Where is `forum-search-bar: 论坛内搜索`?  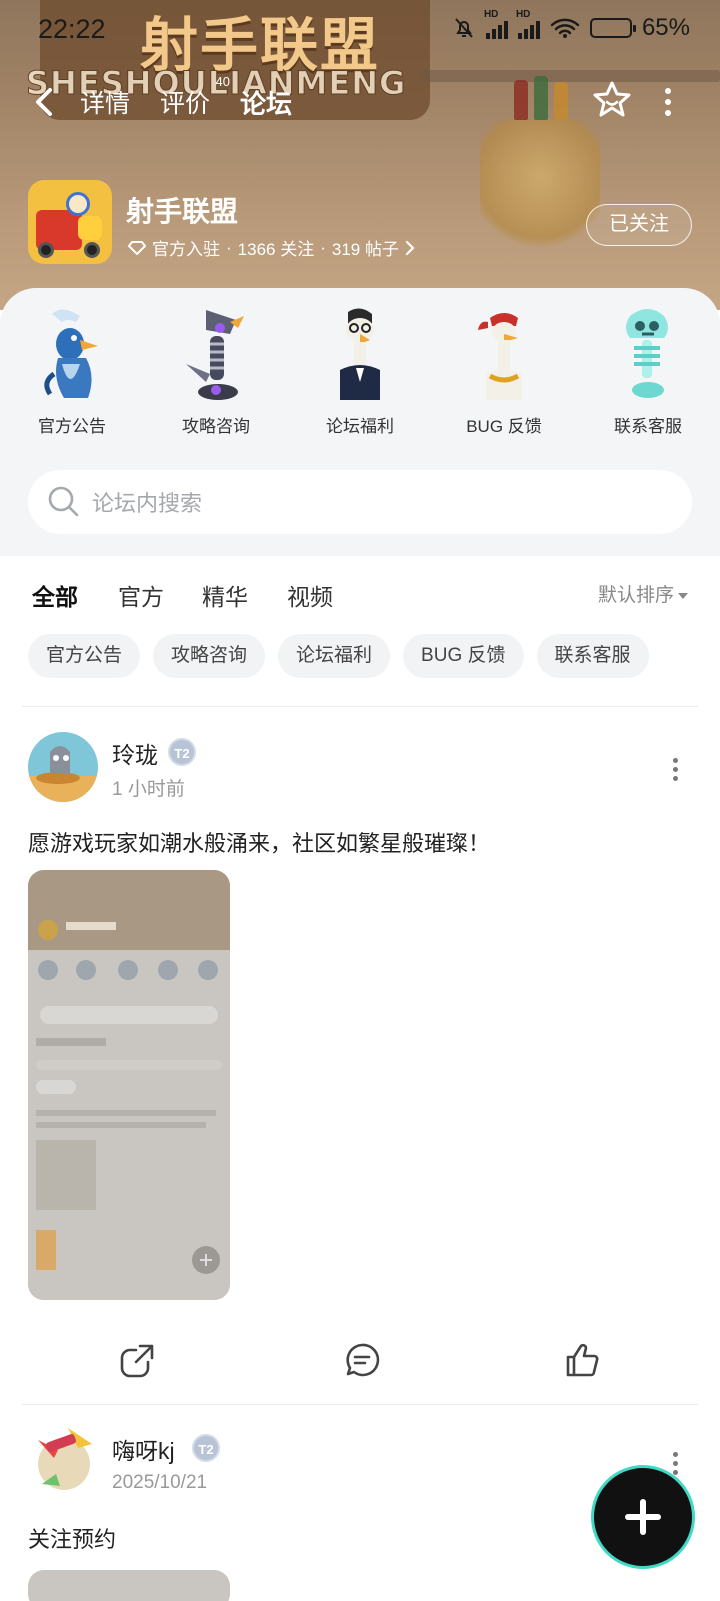
forum-search-bar: 论坛内搜索 is located at coordinates (360, 502).